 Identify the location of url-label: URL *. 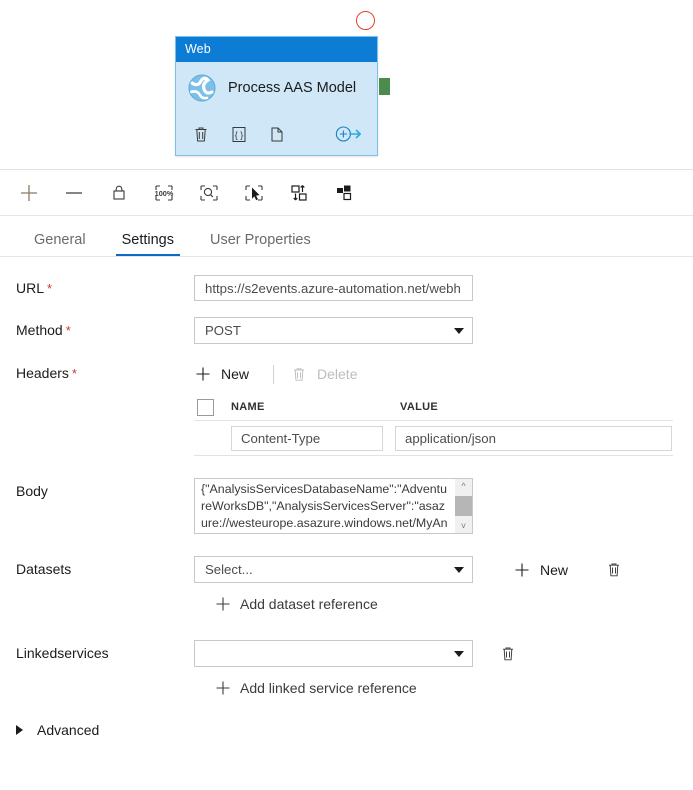
(105, 285).